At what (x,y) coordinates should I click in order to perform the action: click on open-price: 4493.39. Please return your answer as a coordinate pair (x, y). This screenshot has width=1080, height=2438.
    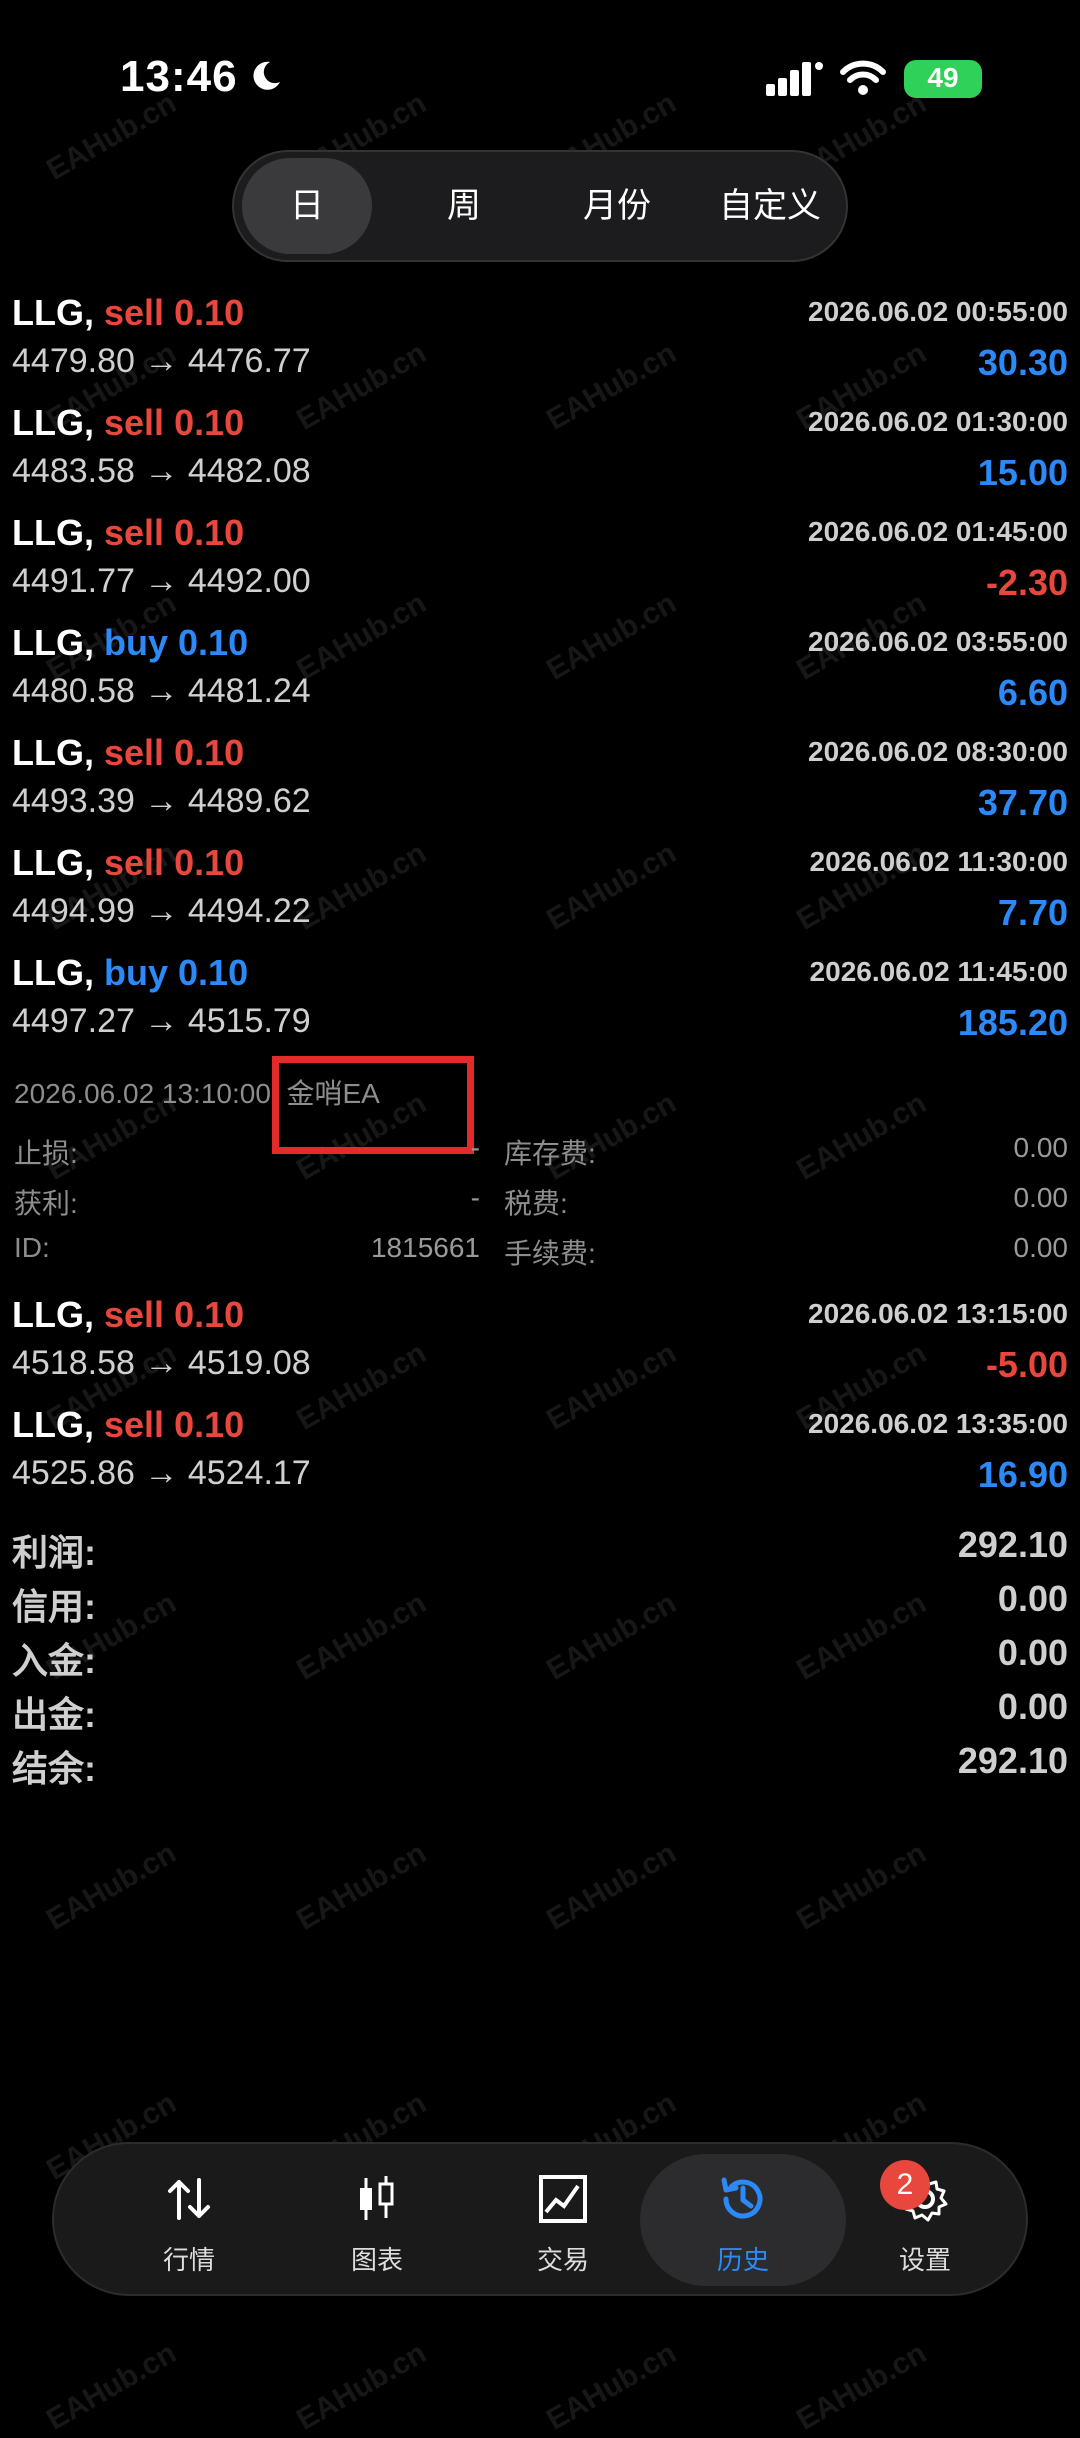
    Looking at the image, I should click on (73, 801).